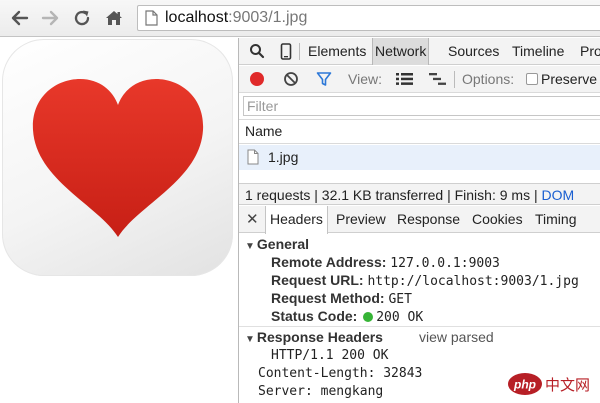 The height and width of the screenshot is (403, 600). What do you see at coordinates (590, 51) in the screenshot?
I see `tab-profiles: Pro` at bounding box center [590, 51].